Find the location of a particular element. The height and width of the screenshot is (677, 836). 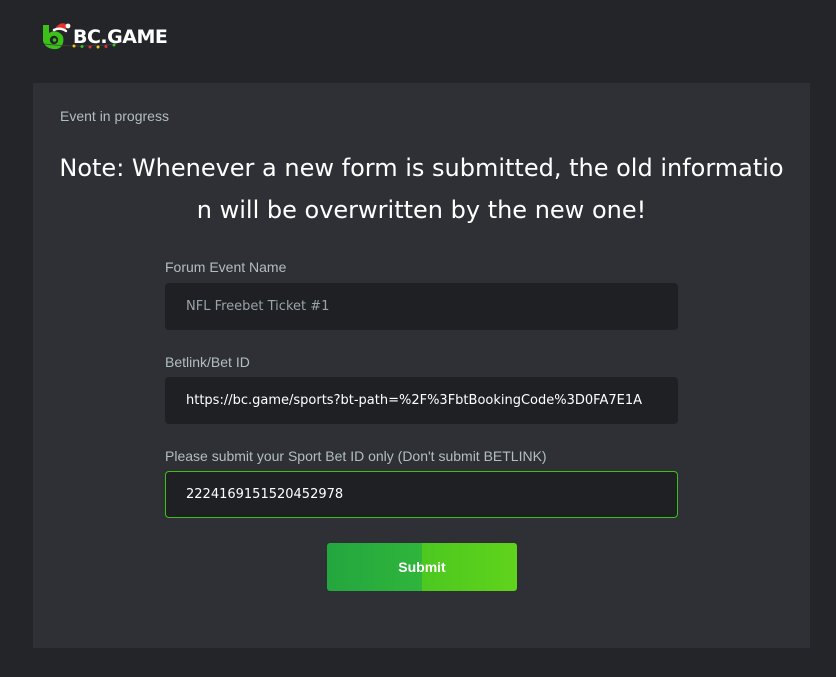

top-header: BC.GAME is located at coordinates (418, 41).